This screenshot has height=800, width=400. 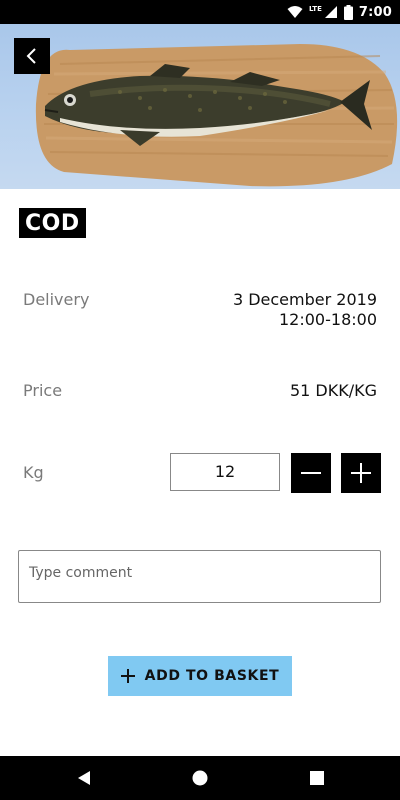 I want to click on nav-back-button, so click(x=84, y=778).